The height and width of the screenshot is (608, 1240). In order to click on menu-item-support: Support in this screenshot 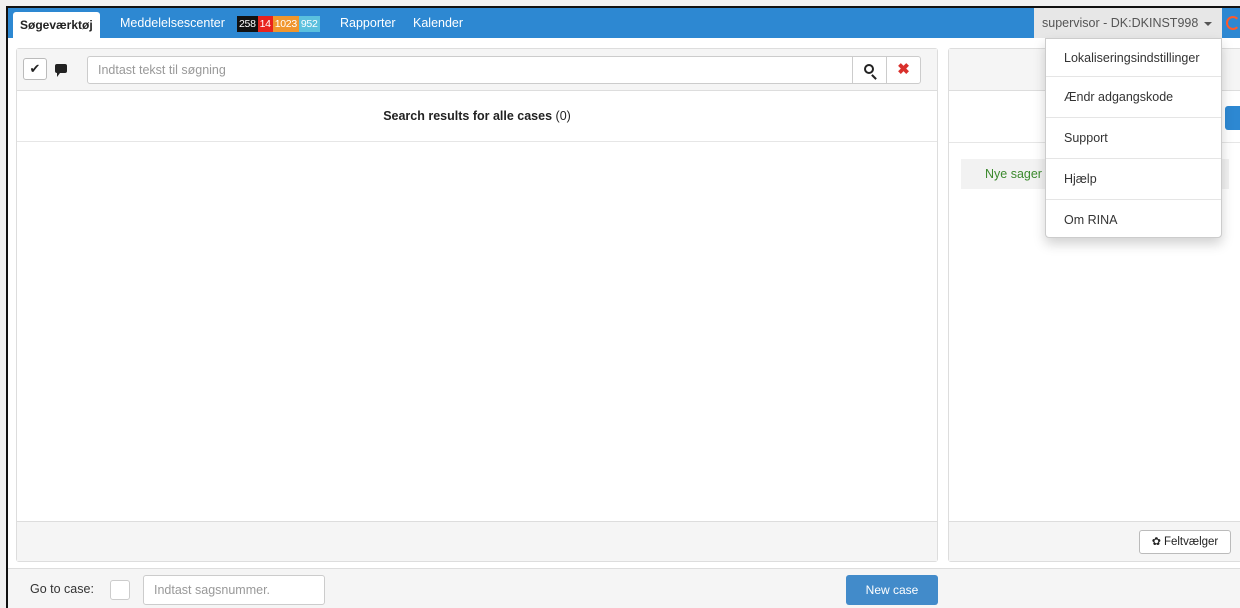, I will do `click(1133, 138)`.